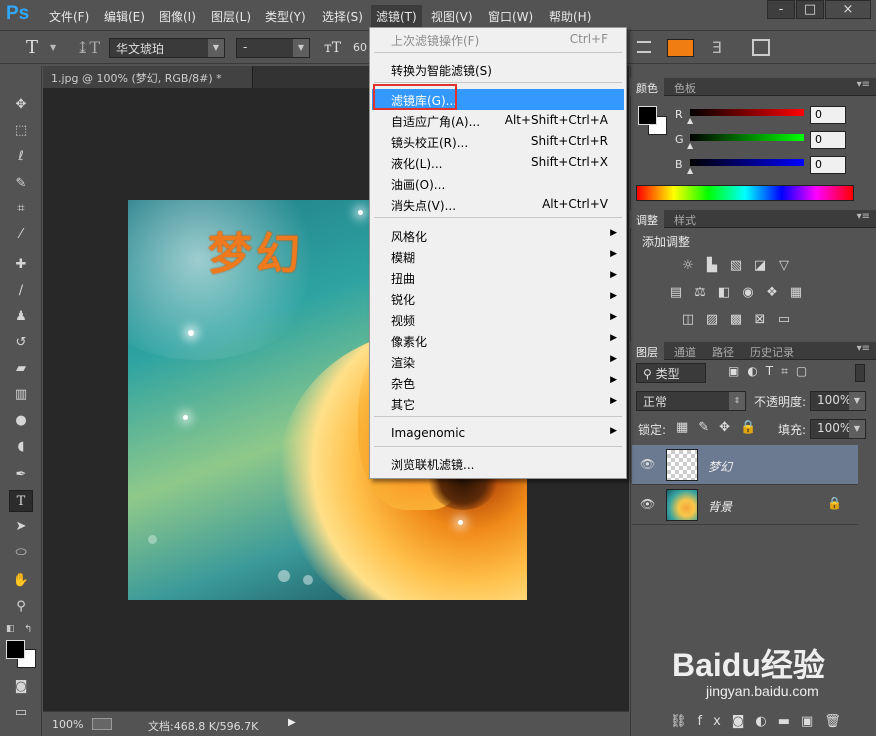  I want to click on tab-layers: 图层, so click(647, 351).